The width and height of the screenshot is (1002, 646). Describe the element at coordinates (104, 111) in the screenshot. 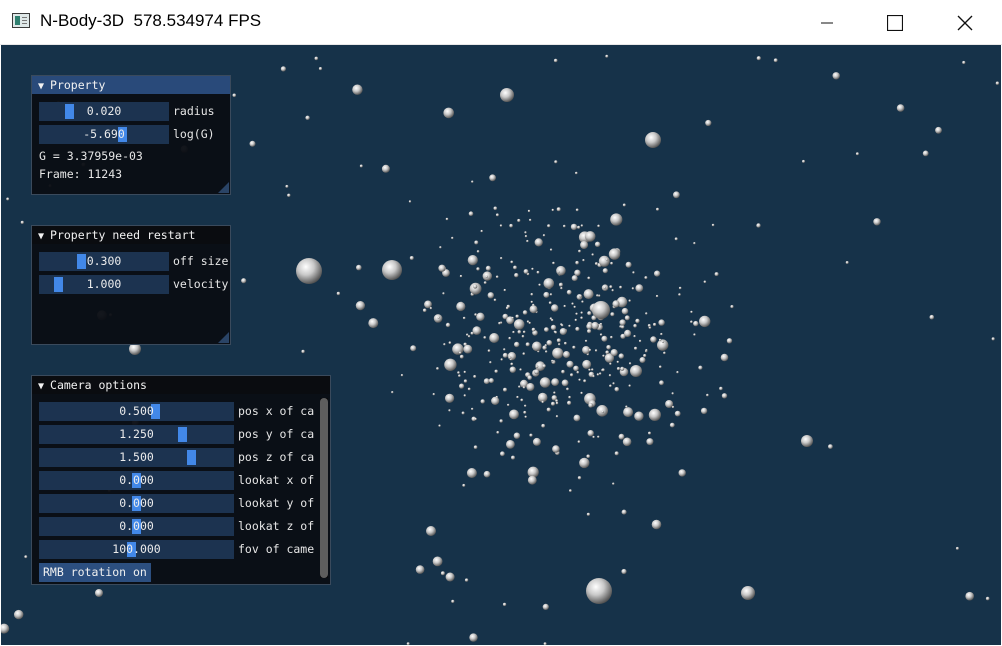

I see `radius-slider: 0.020` at that location.